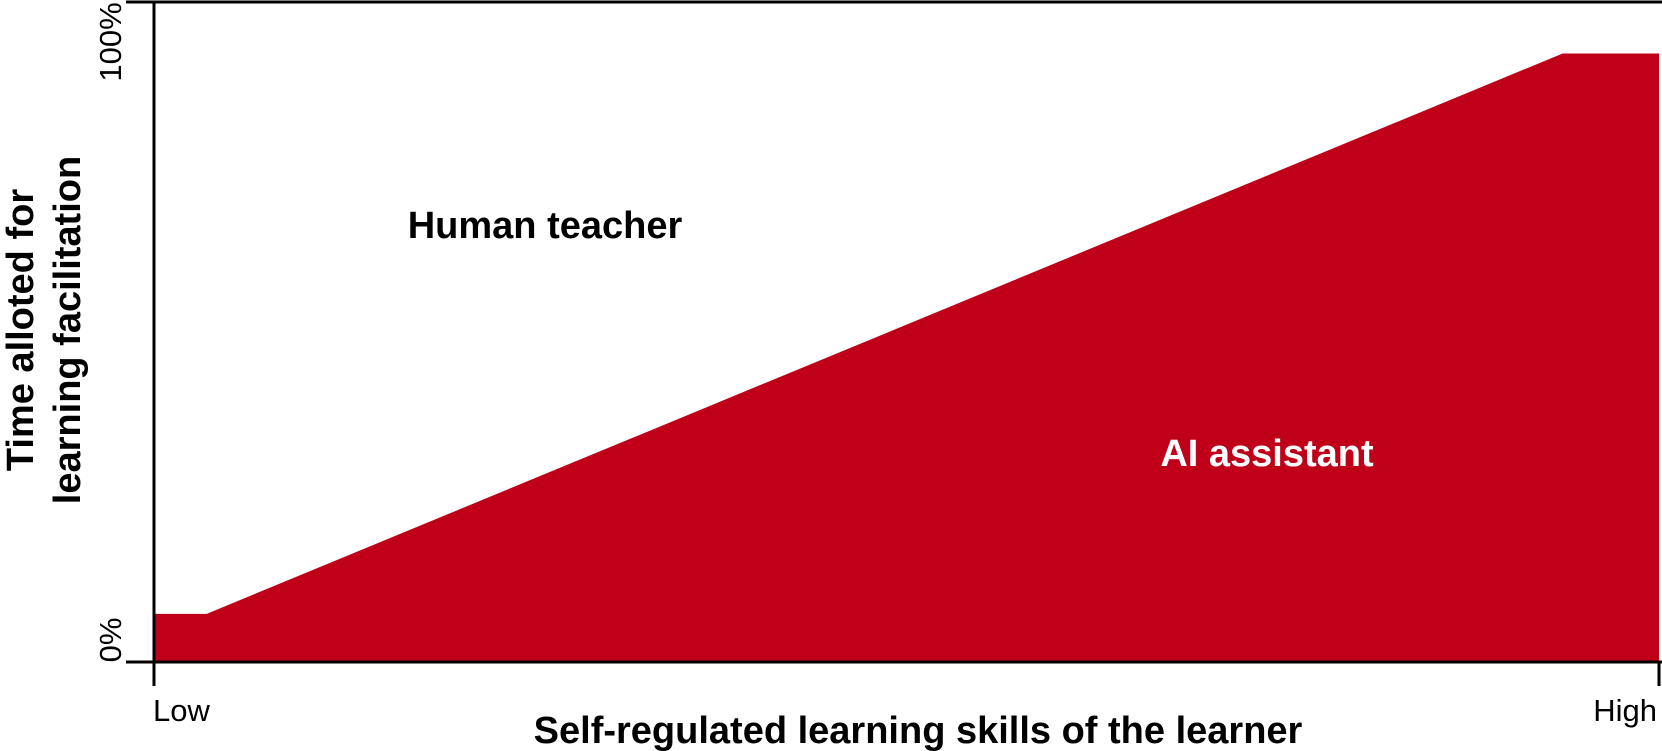  I want to click on human-teacher-label: Human teacher, so click(545, 226).